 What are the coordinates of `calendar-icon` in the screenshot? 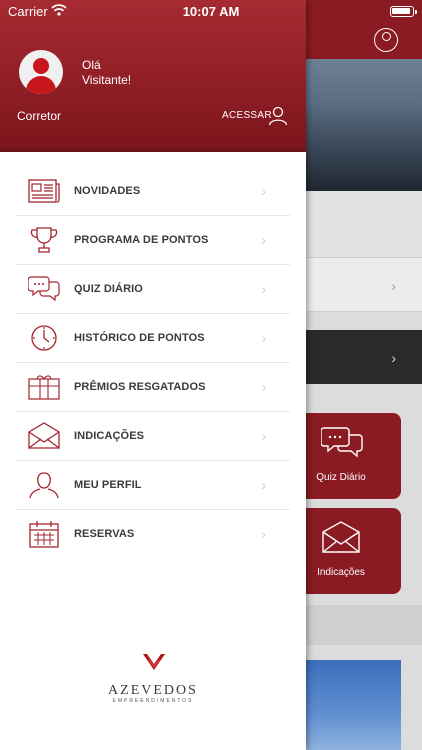 It's located at (44, 534).